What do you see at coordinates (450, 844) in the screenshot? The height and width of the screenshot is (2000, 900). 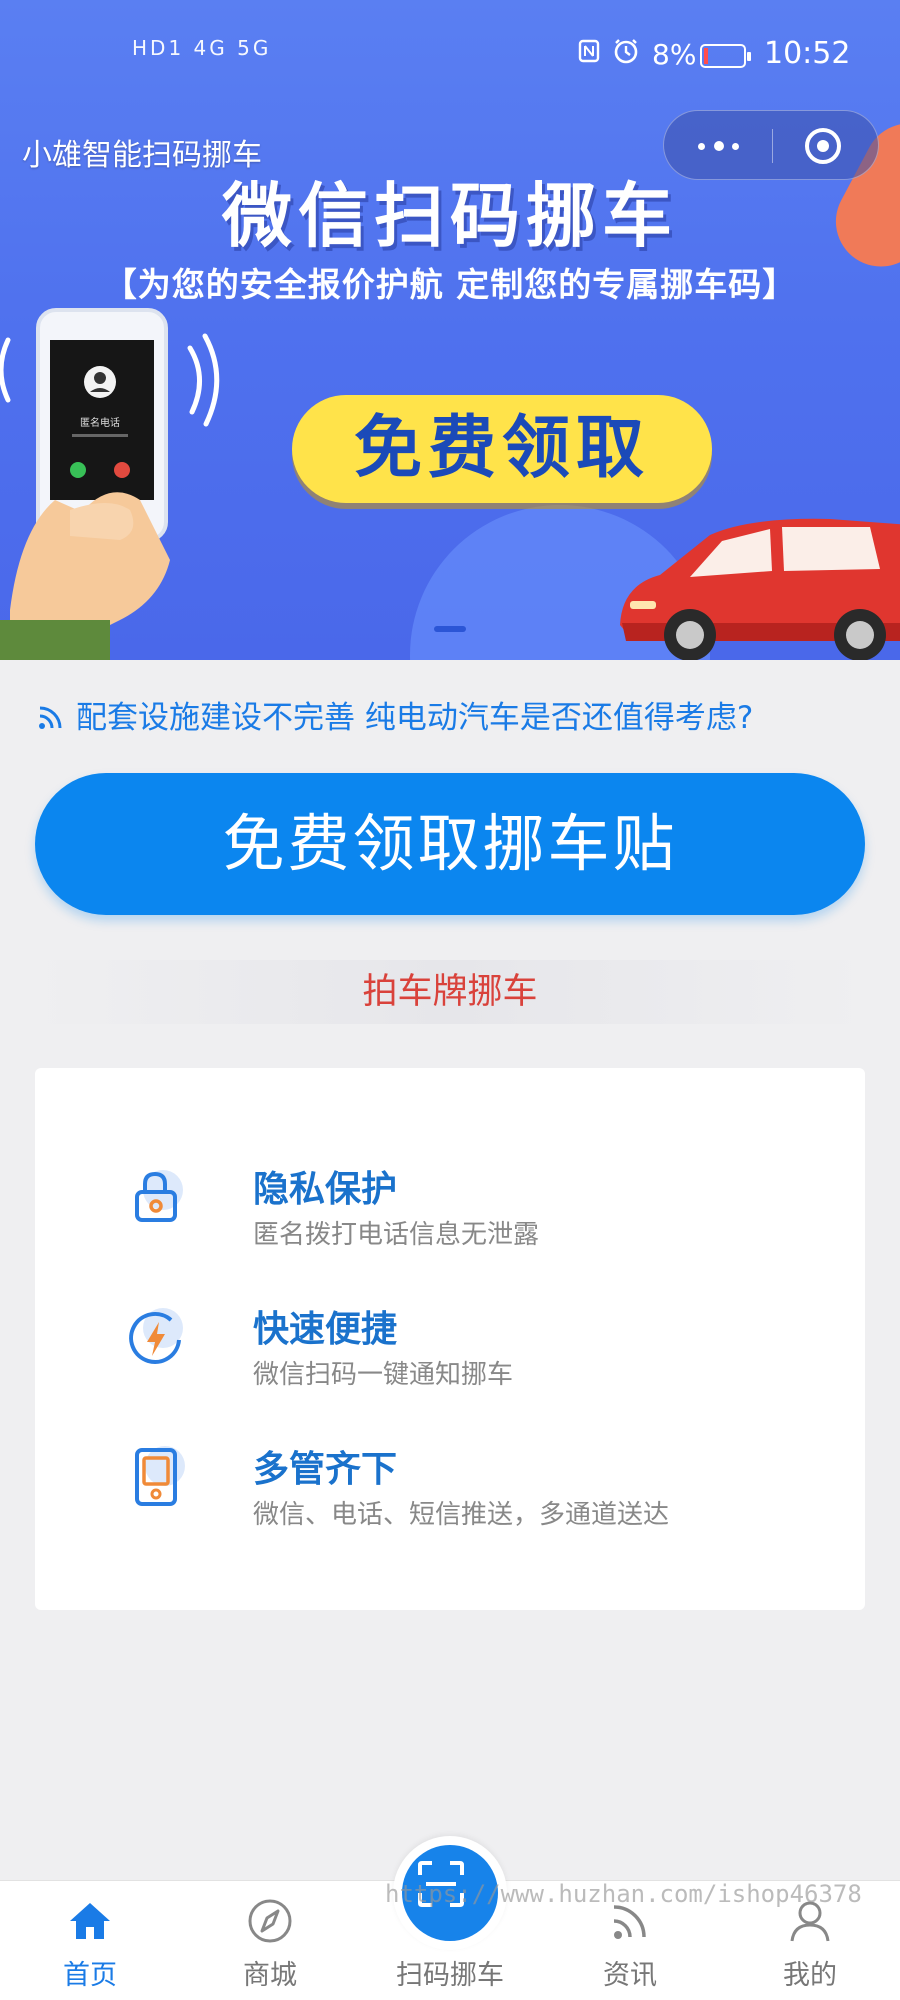 I see `claim-sticker-button: 免费领取挪车贴` at bounding box center [450, 844].